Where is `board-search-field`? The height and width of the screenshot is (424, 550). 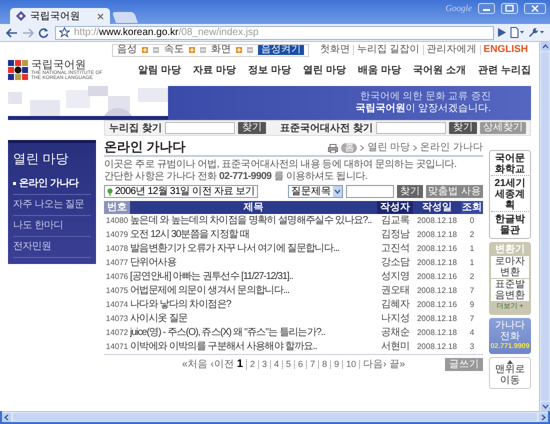
board-search-field is located at coordinates (370, 191).